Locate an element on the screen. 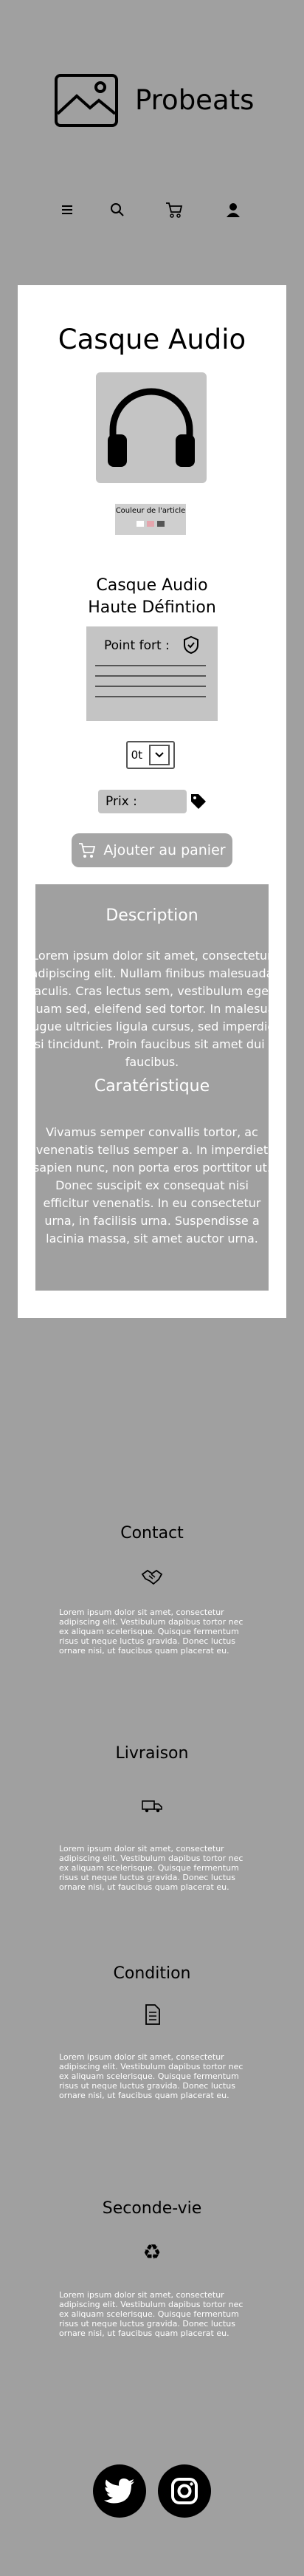 This screenshot has height=2576, width=304. product-name-line2: Haute Défintion is located at coordinates (152, 607).